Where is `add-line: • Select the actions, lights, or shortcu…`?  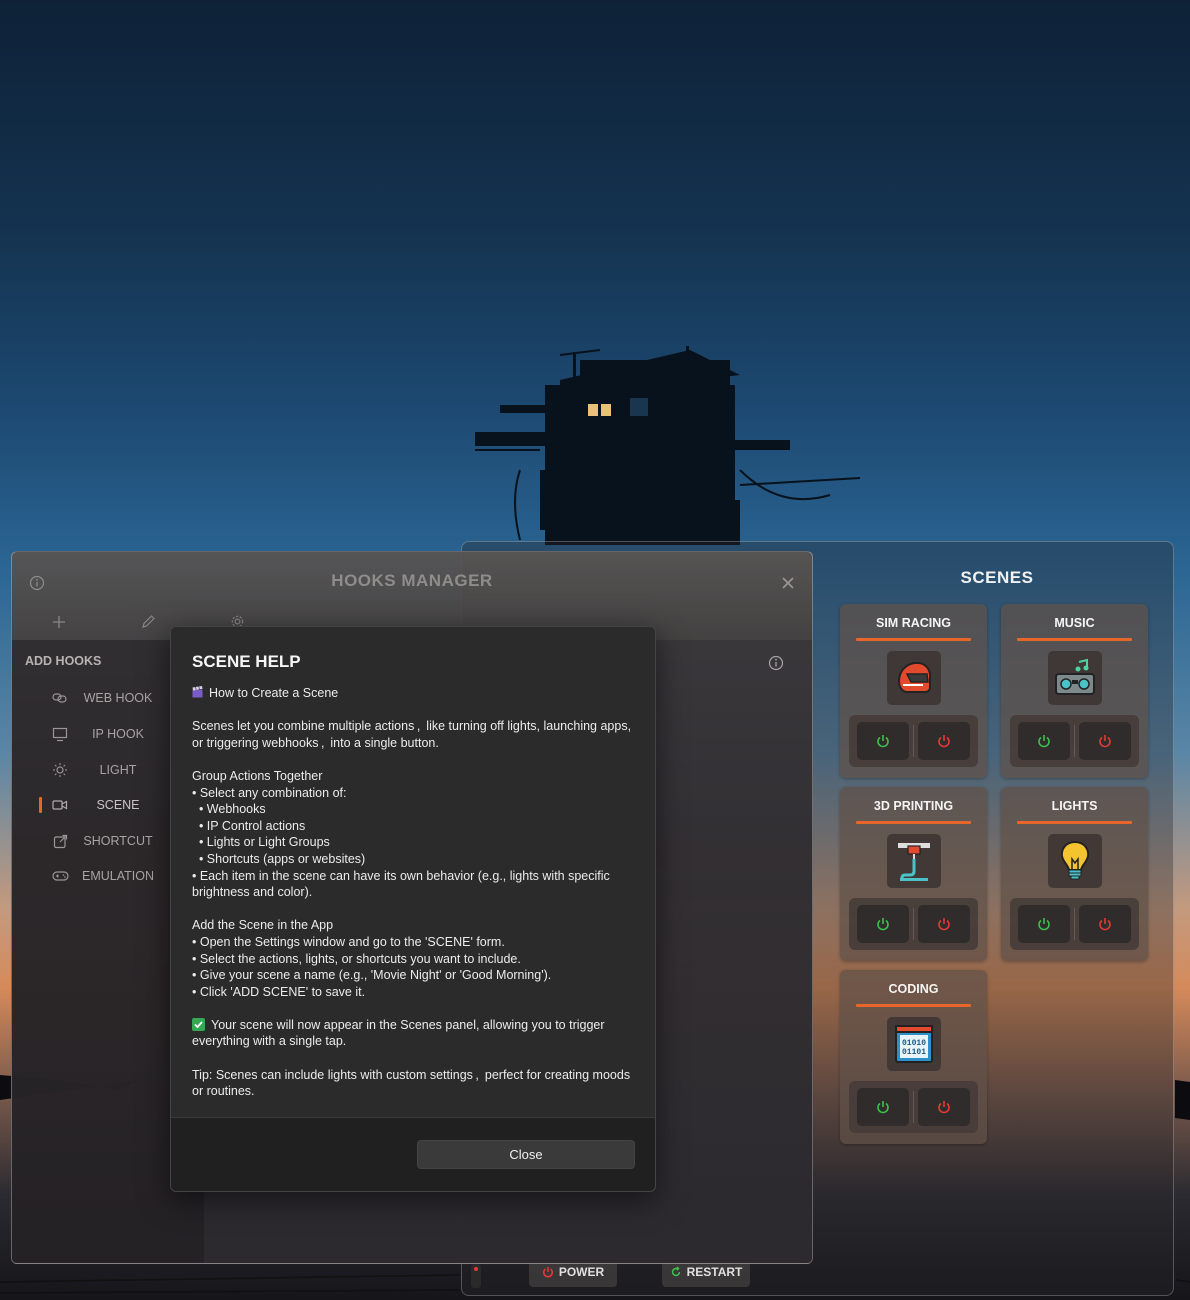
add-line: • Select the actions, lights, or shortcu… is located at coordinates (356, 958).